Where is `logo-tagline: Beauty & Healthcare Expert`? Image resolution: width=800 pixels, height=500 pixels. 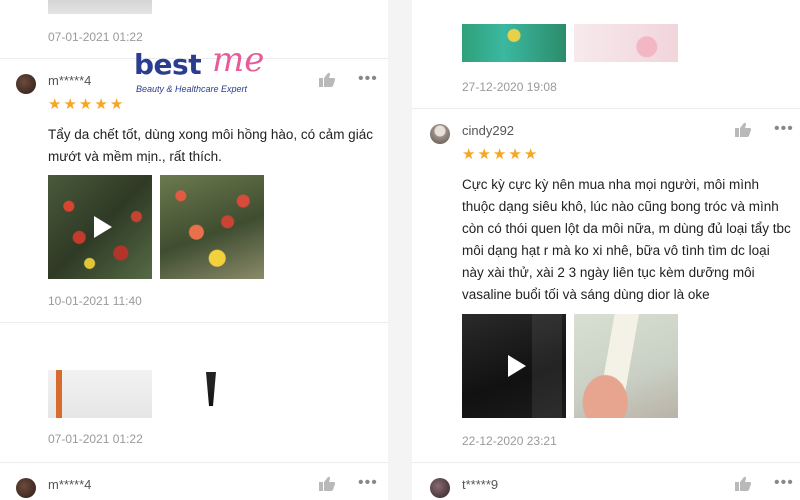 logo-tagline: Beauty & Healthcare Expert is located at coordinates (192, 89).